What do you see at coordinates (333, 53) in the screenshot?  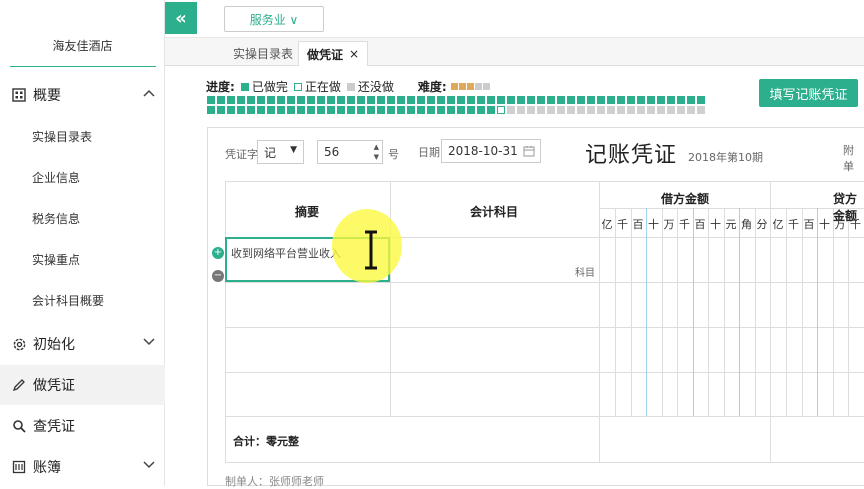 I see `tab-make-voucher: 做凭证 ×` at bounding box center [333, 53].